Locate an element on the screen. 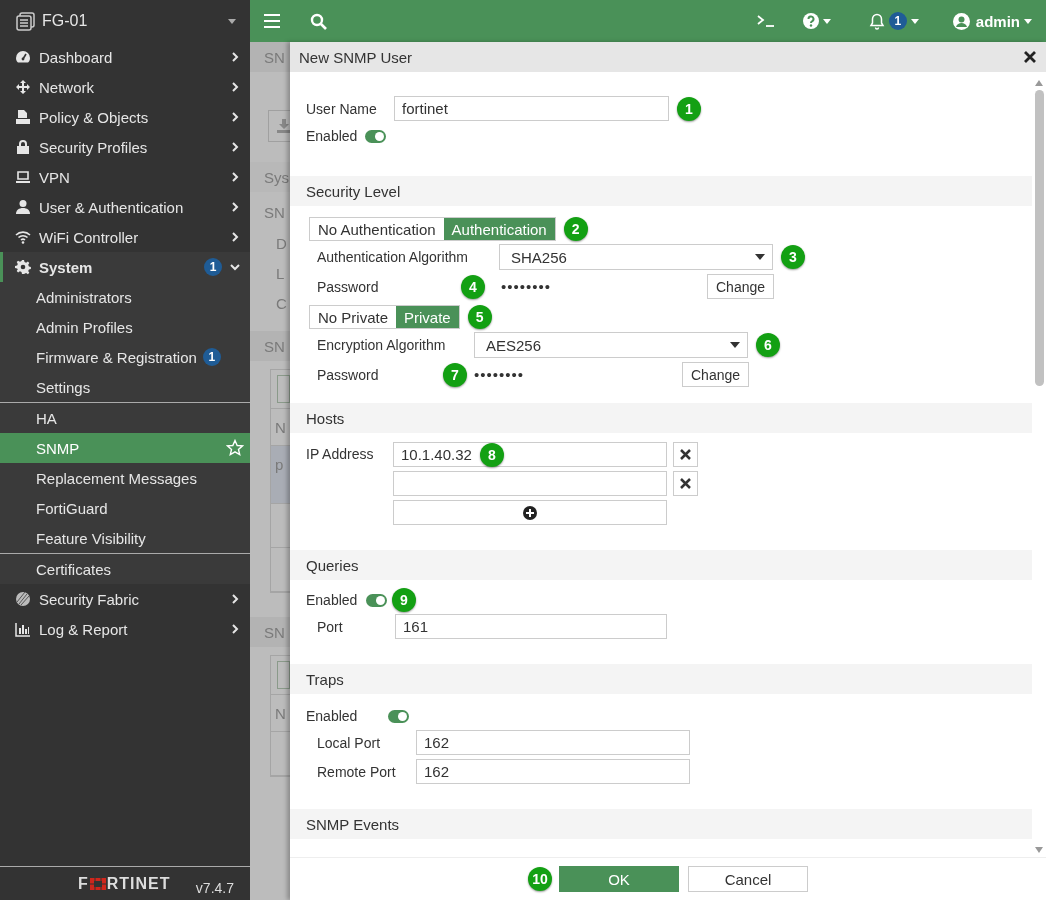 The image size is (1046, 900). callout-badge: 2 is located at coordinates (575, 229).